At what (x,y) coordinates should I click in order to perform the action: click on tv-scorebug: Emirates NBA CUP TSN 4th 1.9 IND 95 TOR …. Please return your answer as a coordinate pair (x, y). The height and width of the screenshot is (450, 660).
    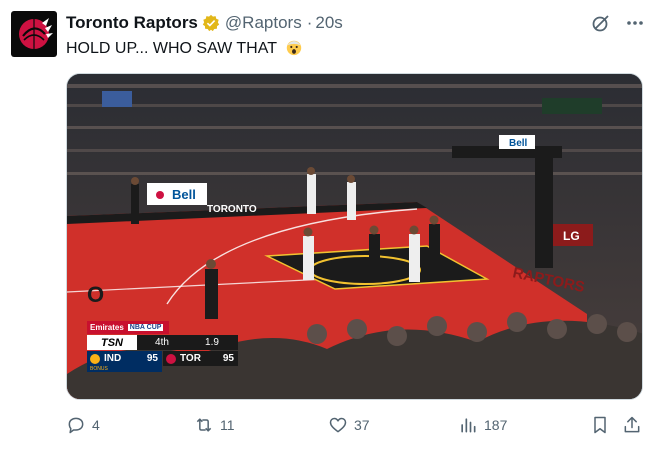
    Looking at the image, I should click on (162, 347).